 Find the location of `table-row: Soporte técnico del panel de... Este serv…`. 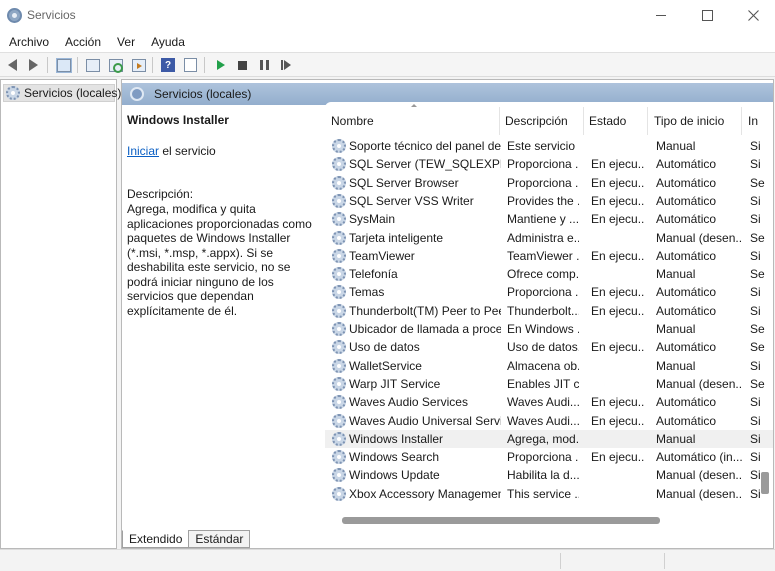

table-row: Soporte técnico del panel de... Este serv… is located at coordinates (549, 146).